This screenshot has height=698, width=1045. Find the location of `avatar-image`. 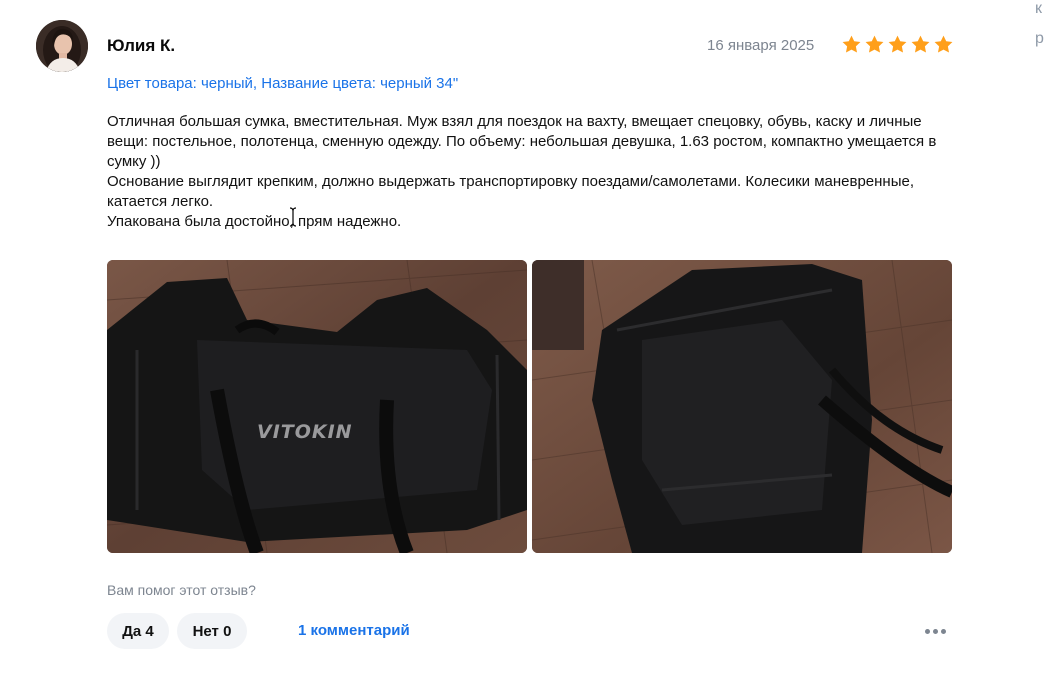

avatar-image is located at coordinates (62, 46).